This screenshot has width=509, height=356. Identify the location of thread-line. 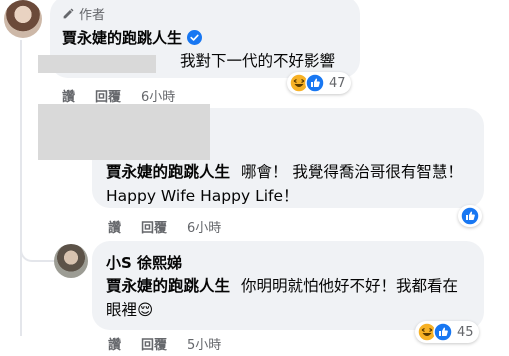
(21, 188).